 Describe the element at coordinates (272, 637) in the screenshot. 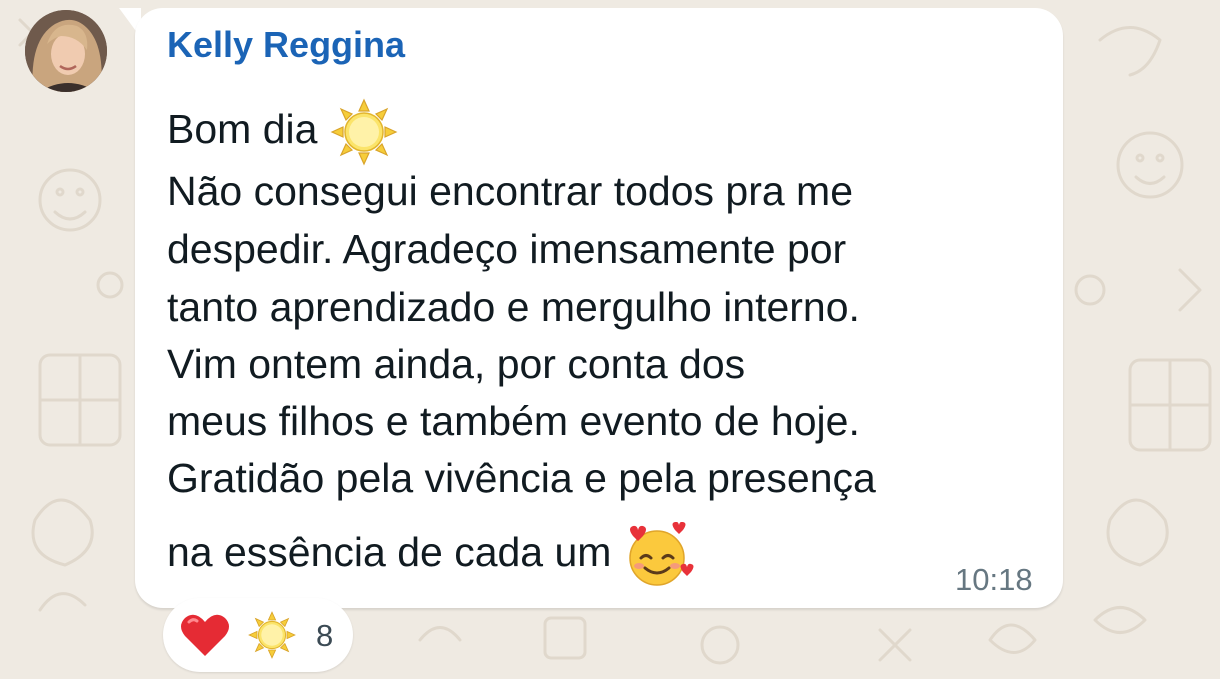

I see `sun-reaction-icon` at that location.